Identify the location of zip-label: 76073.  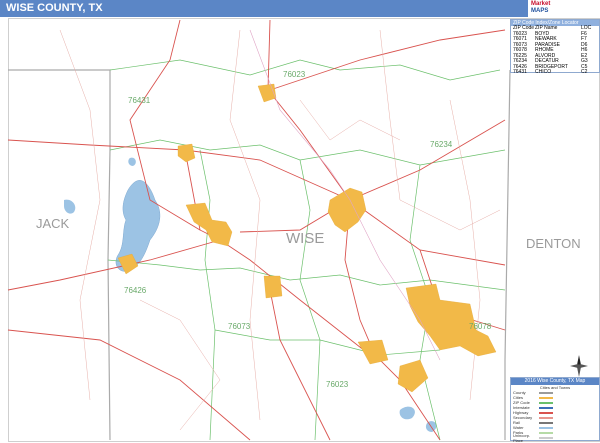
(239, 326).